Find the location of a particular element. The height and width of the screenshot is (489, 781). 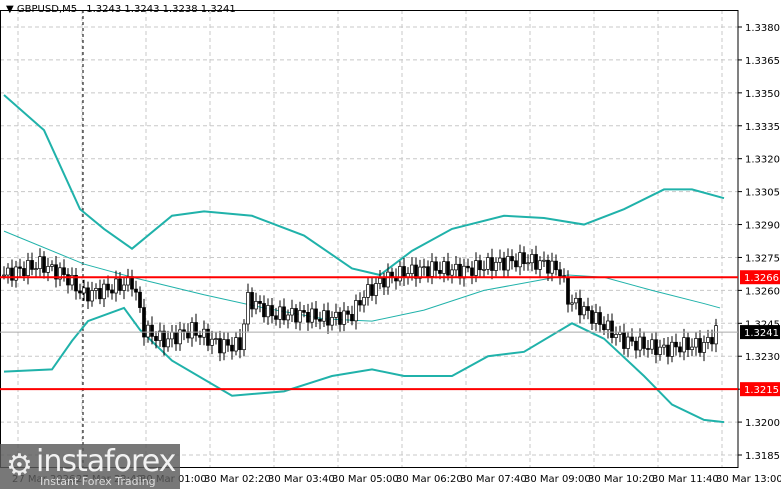

y-tick-label: 1.3335 is located at coordinates (762, 127).